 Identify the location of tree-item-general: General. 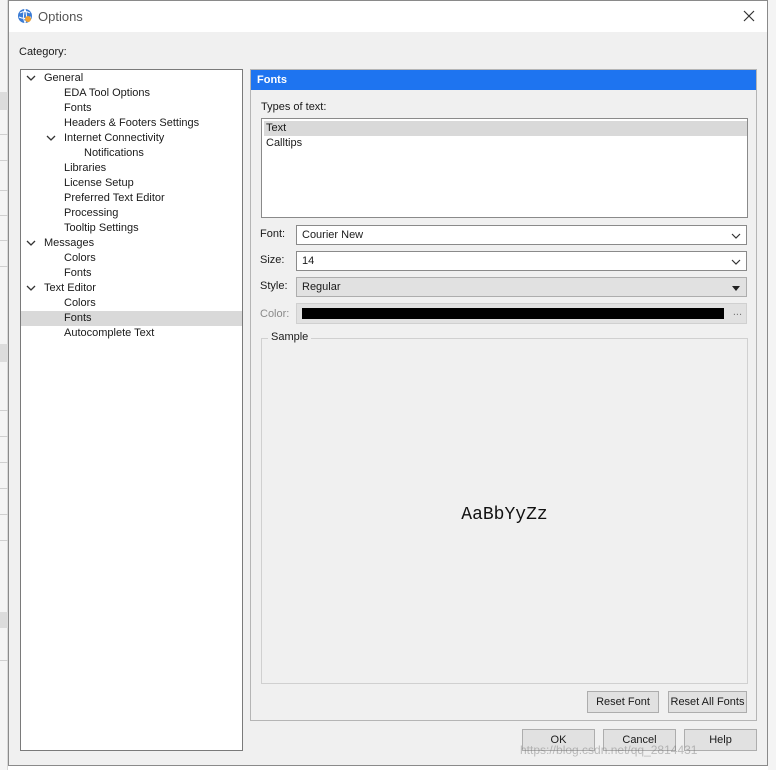
(131, 78).